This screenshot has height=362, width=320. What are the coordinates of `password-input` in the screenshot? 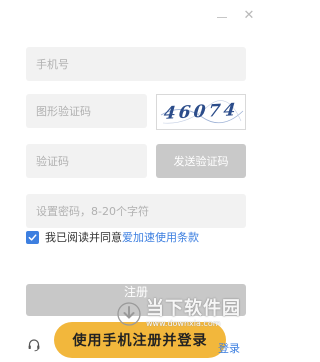 It's located at (136, 211).